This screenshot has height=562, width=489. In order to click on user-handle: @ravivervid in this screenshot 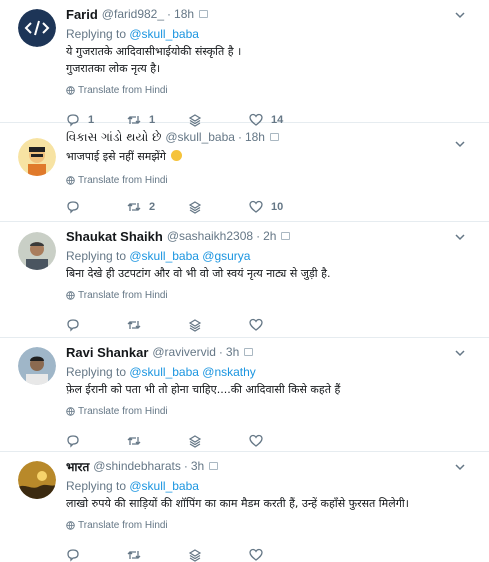, I will do `click(184, 352)`.